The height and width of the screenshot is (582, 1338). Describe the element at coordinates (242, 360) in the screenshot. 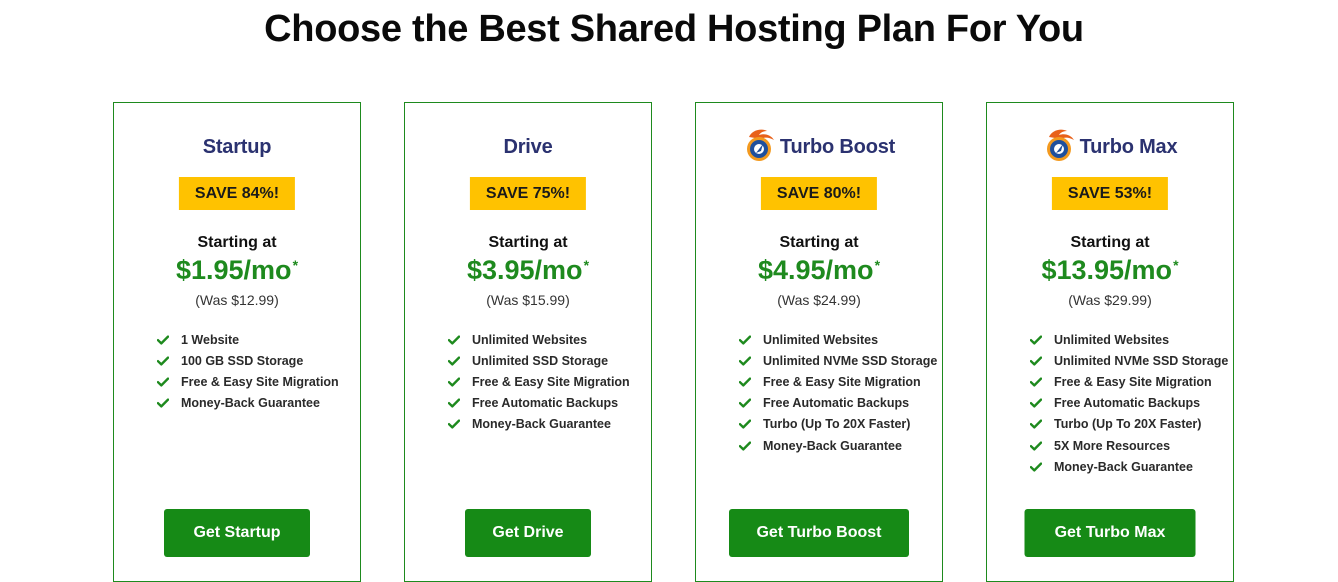

I see `feature-label: 100 GB SSD Storage` at that location.